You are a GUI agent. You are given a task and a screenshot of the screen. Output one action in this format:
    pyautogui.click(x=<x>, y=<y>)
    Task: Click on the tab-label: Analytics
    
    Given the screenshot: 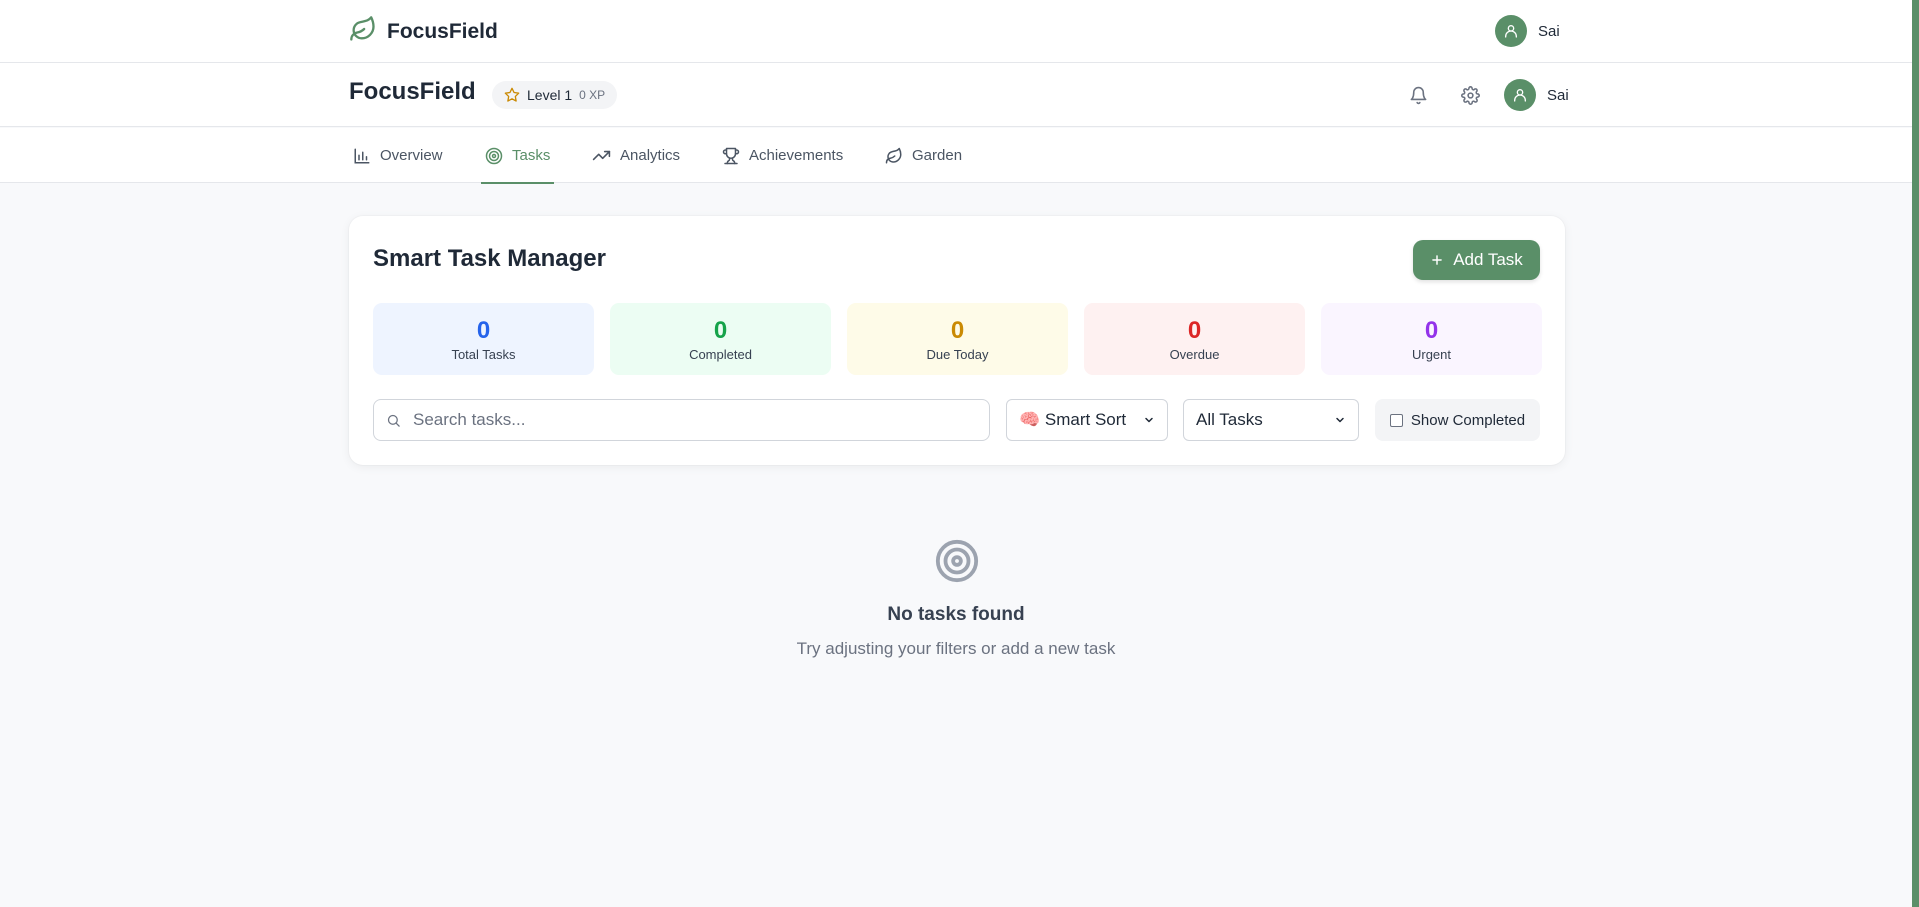 What is the action you would take?
    pyautogui.click(x=650, y=155)
    